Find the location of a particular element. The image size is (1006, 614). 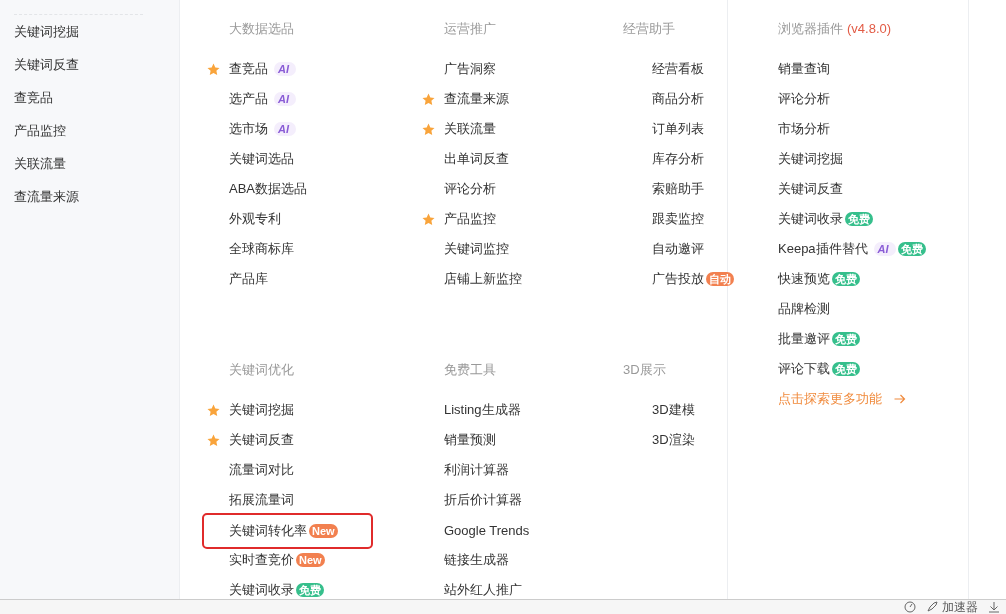

menu-link: 关键词监控 is located at coordinates (476, 249).